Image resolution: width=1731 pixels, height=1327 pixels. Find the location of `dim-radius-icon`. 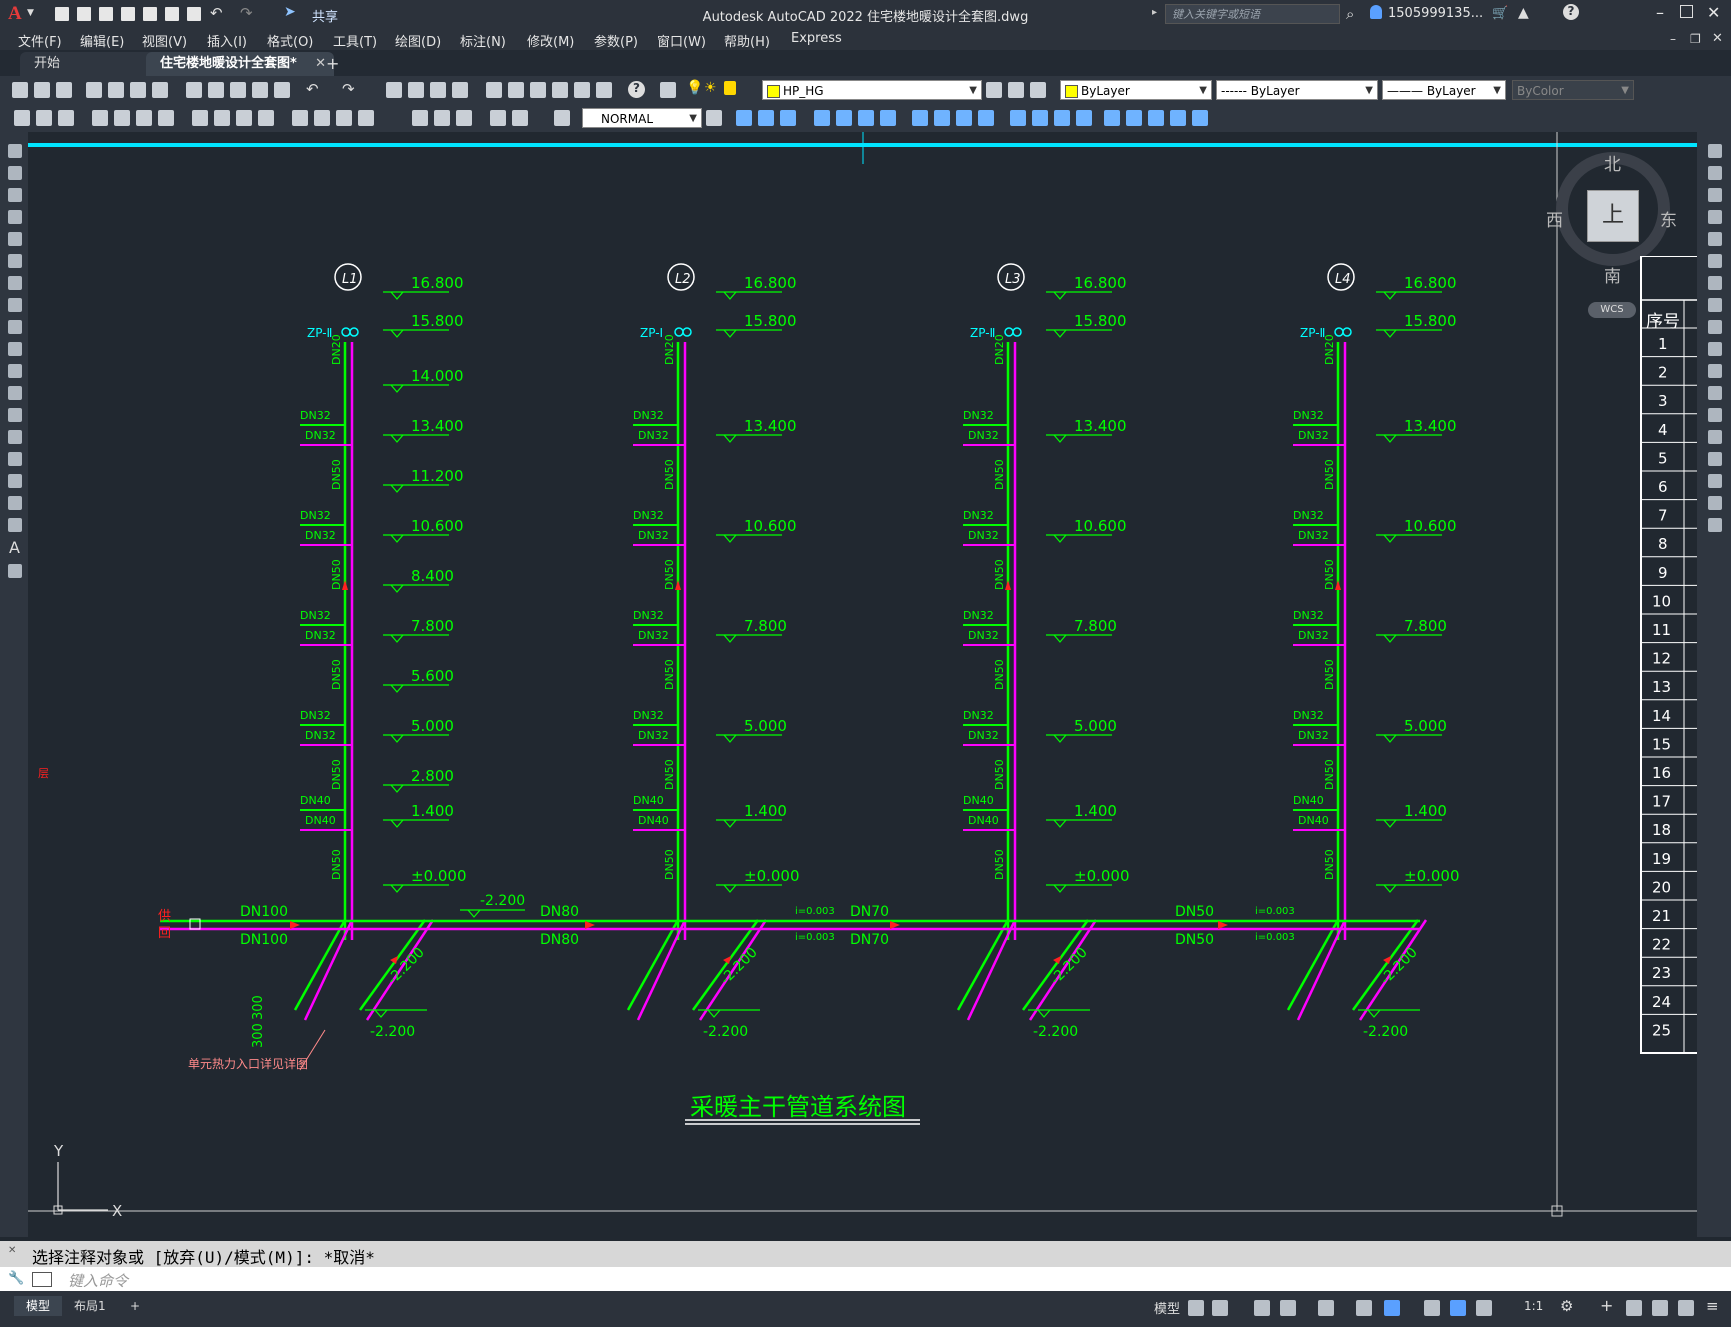

dim-radius-icon is located at coordinates (144, 118).